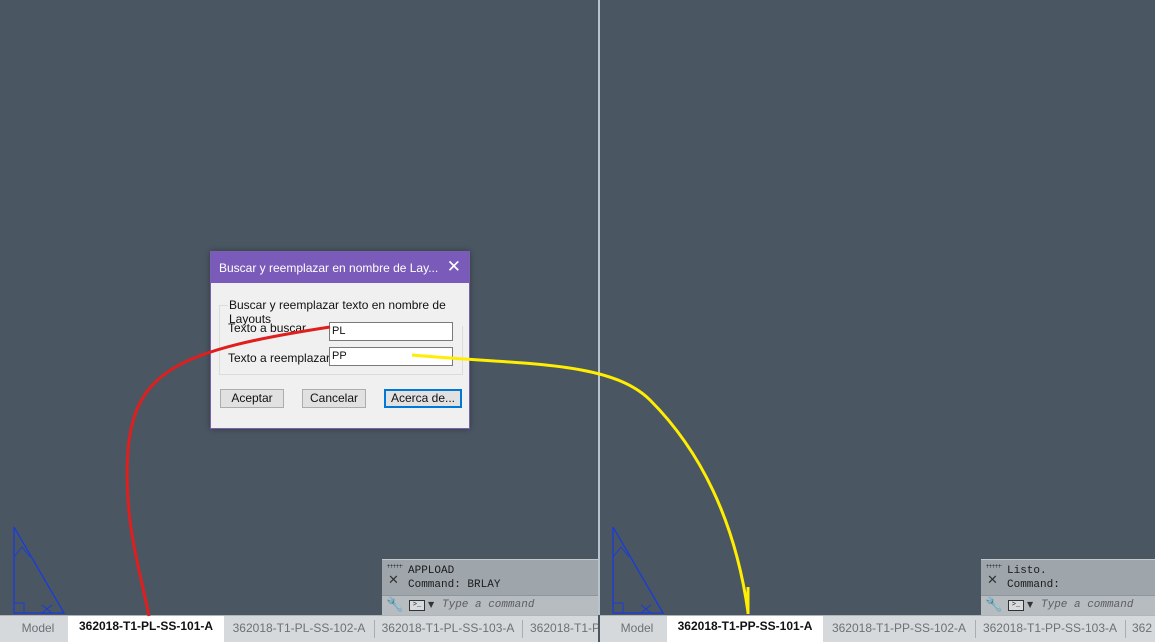 This screenshot has height=642, width=1155. What do you see at coordinates (252, 398) in the screenshot?
I see `ok-button: Aceptar` at bounding box center [252, 398].